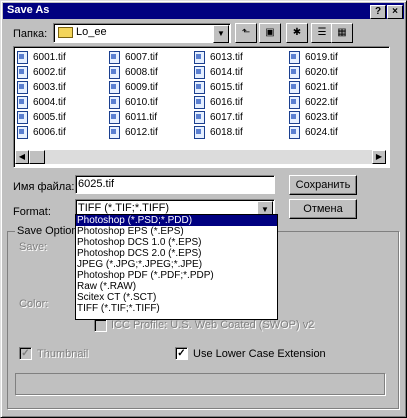 The width and height of the screenshot is (407, 418). I want to click on file-item: 6003.tif, so click(41, 88).